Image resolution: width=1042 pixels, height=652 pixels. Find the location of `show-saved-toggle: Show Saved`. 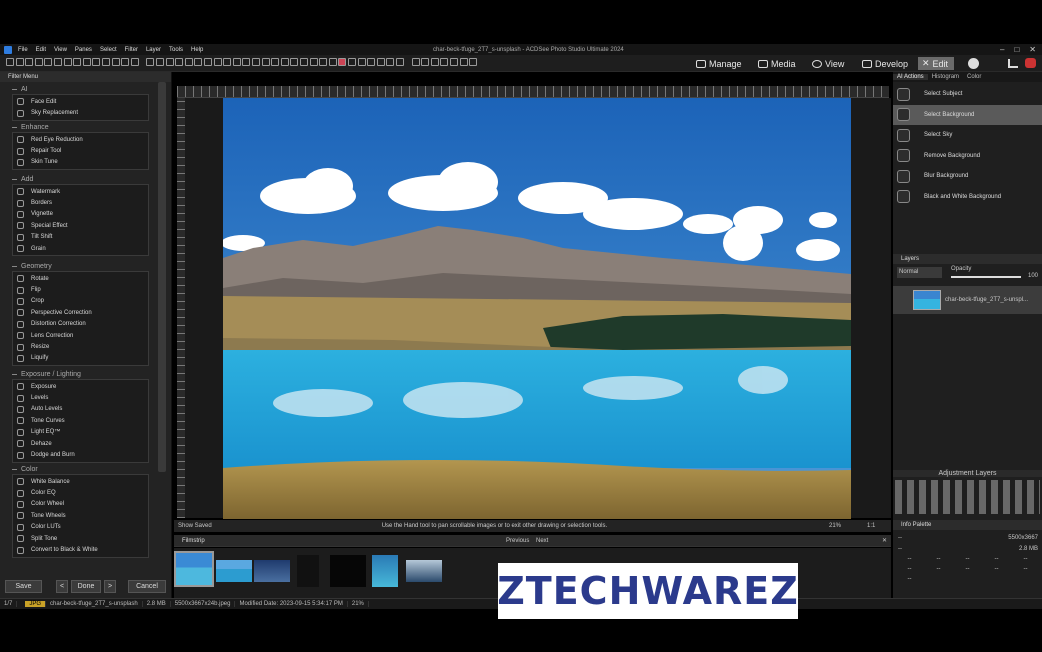

show-saved-toggle: Show Saved is located at coordinates (195, 526).